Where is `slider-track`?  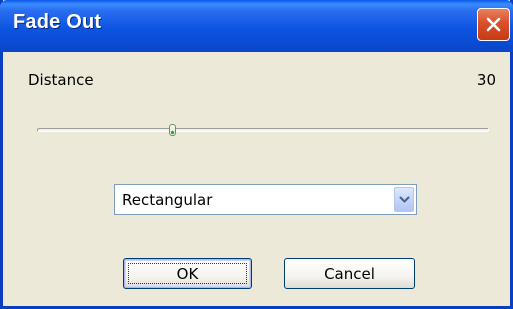
slider-track is located at coordinates (263, 130).